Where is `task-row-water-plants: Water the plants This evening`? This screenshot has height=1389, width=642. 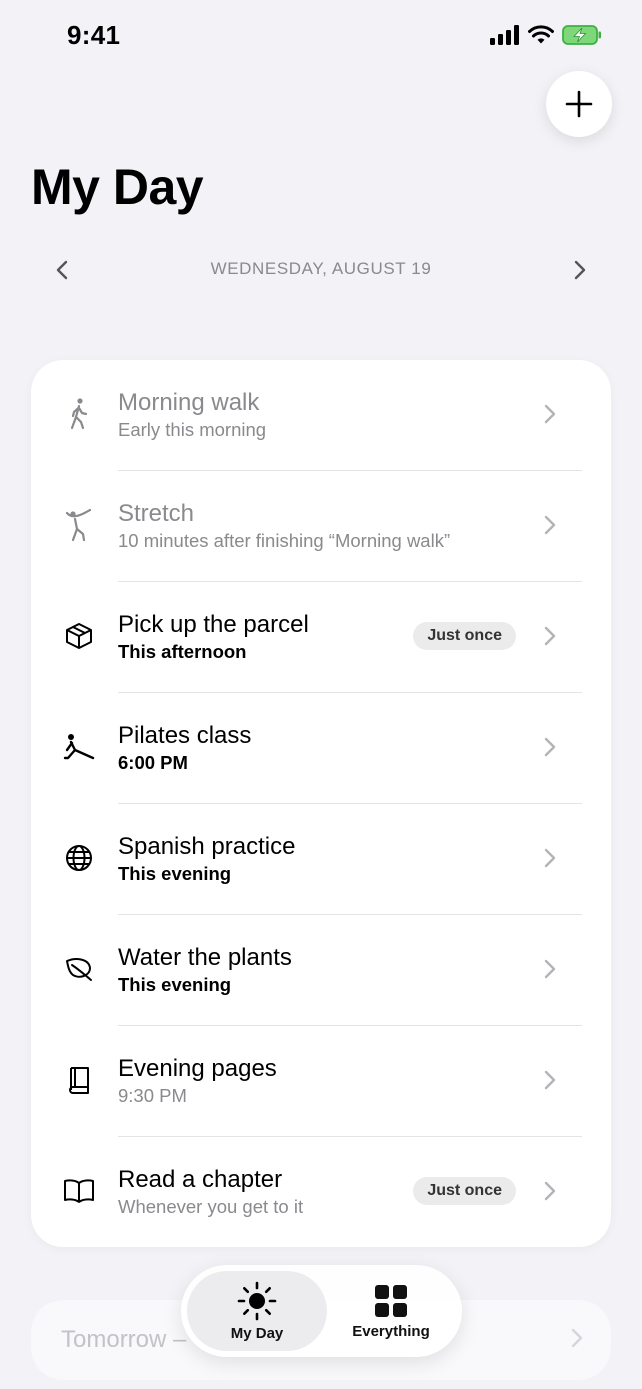 task-row-water-plants: Water the plants This evening is located at coordinates (321, 970).